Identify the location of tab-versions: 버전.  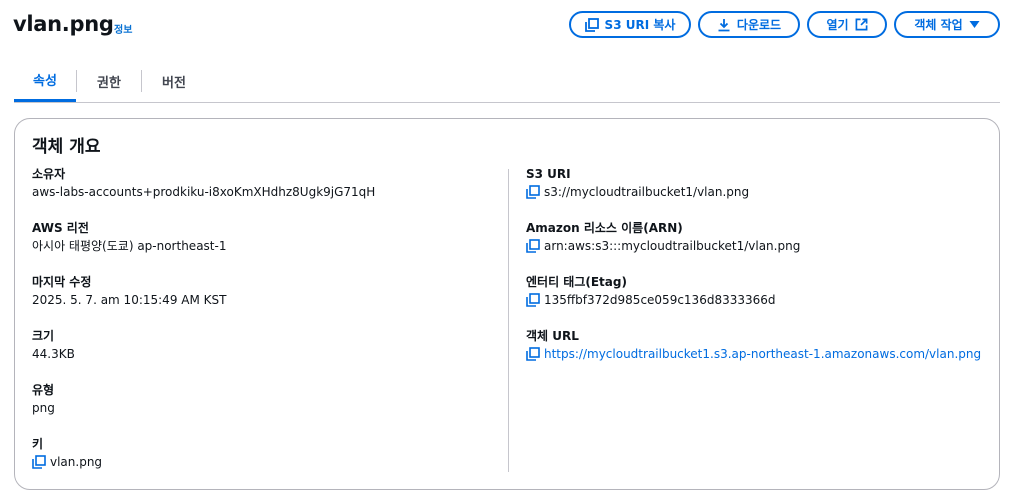
(174, 81).